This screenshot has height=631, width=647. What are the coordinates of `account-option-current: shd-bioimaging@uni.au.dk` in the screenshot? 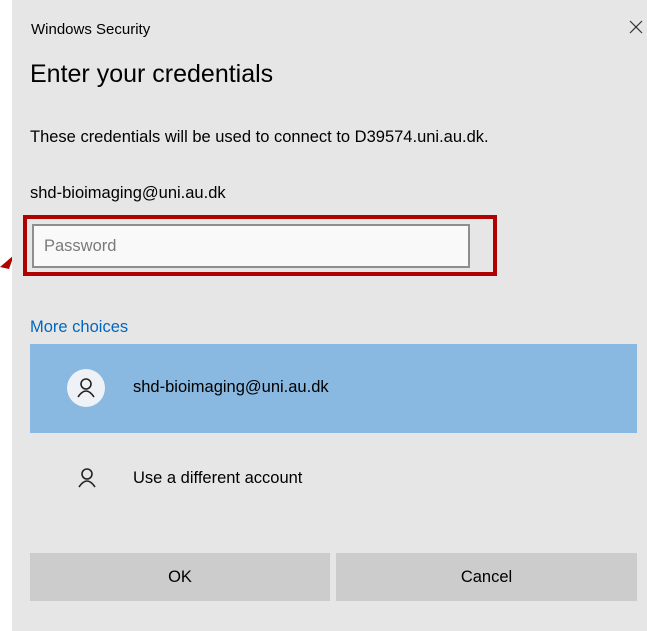 It's located at (333, 388).